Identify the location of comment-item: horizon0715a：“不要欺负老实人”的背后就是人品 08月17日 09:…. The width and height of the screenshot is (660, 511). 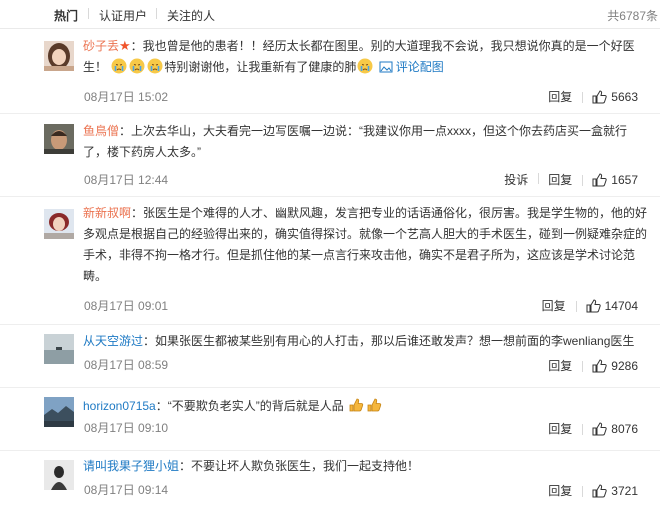
(330, 419).